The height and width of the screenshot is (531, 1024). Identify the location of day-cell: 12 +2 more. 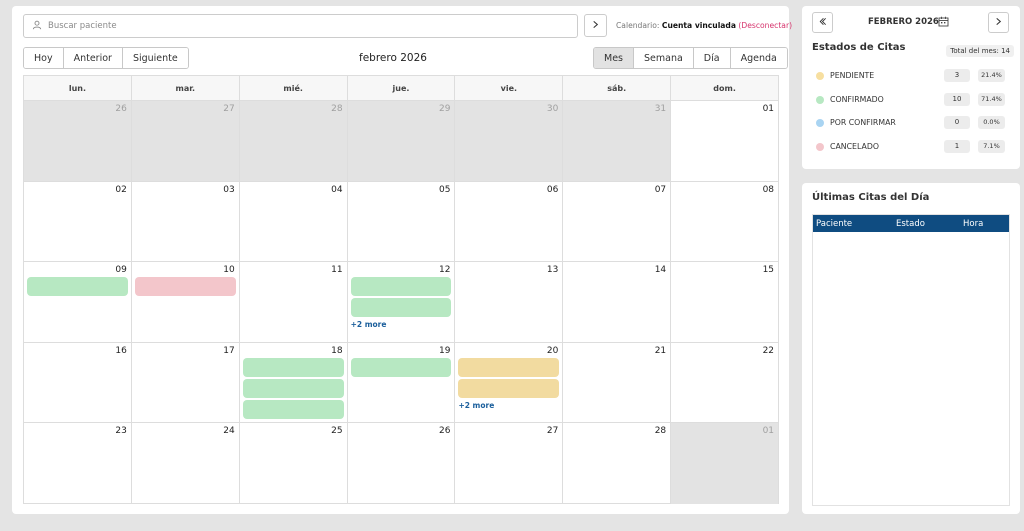
(402, 302).